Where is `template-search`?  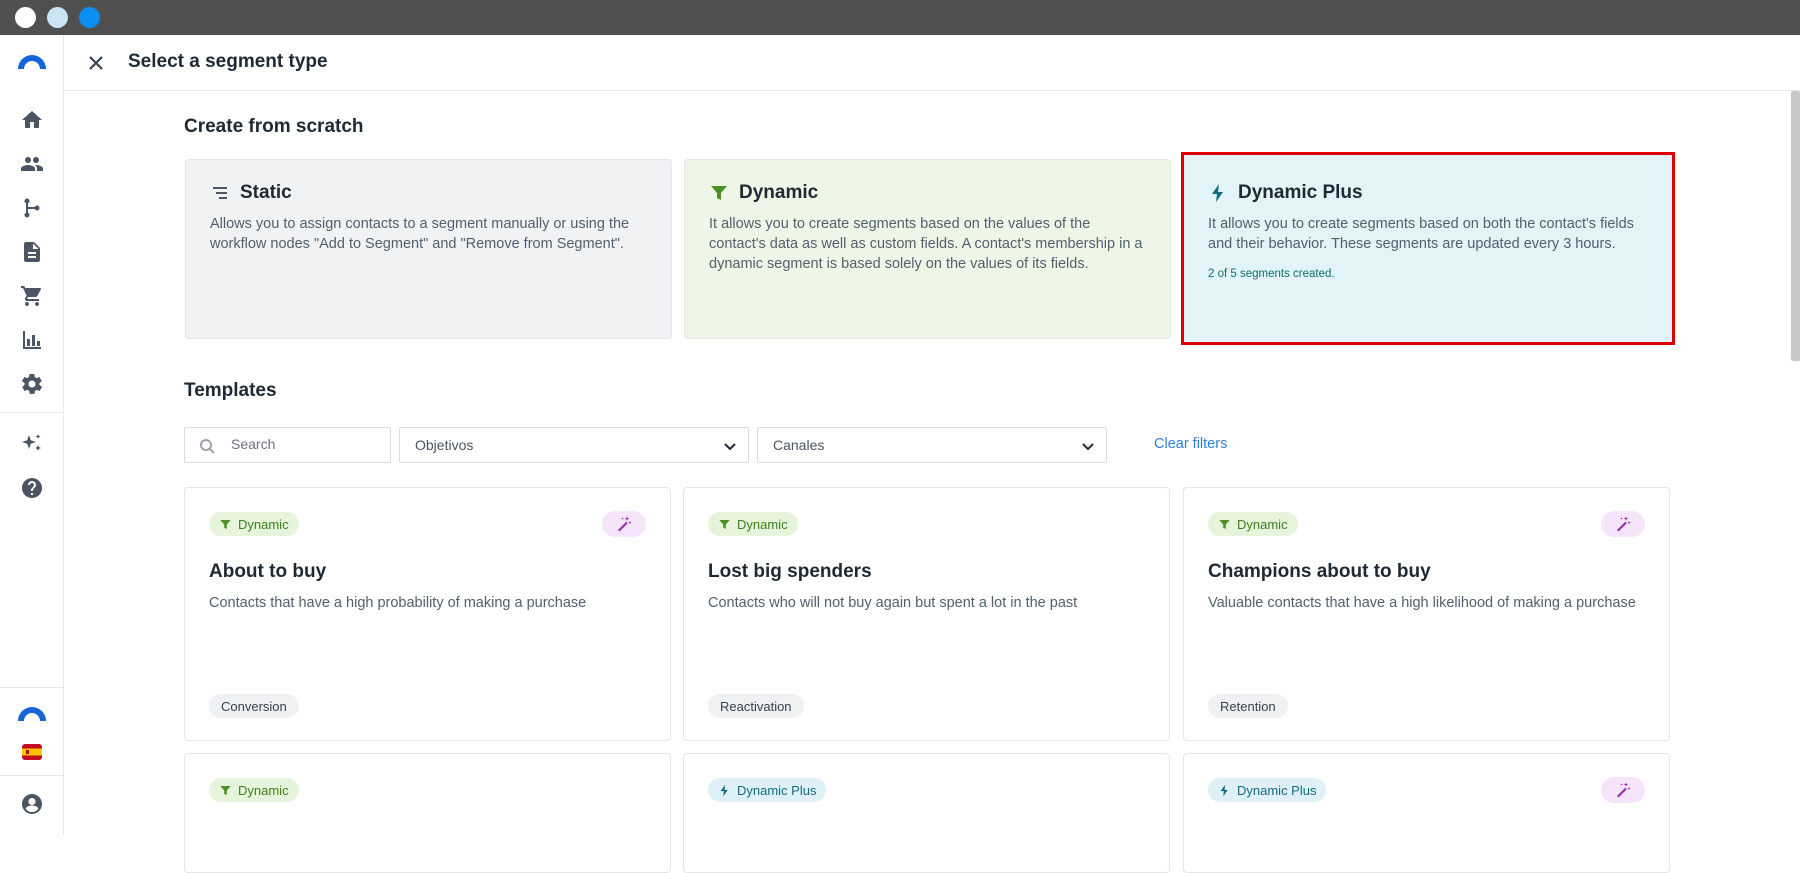 template-search is located at coordinates (287, 445).